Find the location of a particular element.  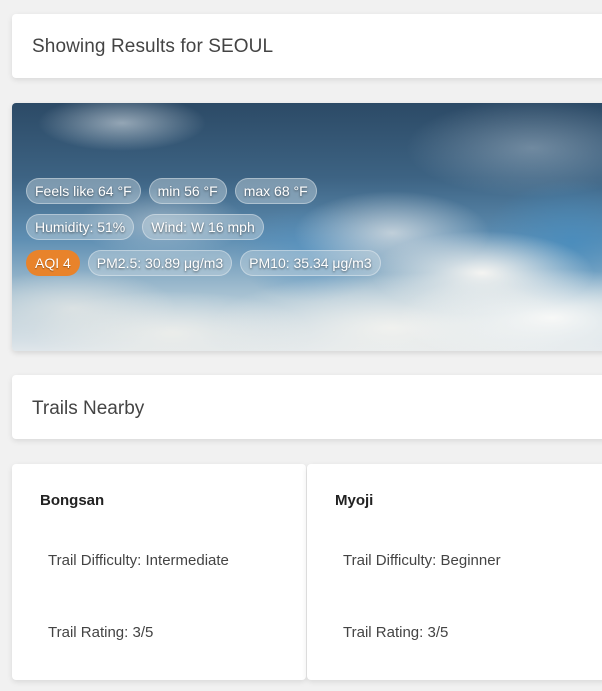

pm10-badge: PM10: 35.34 μg/m3 is located at coordinates (310, 263).